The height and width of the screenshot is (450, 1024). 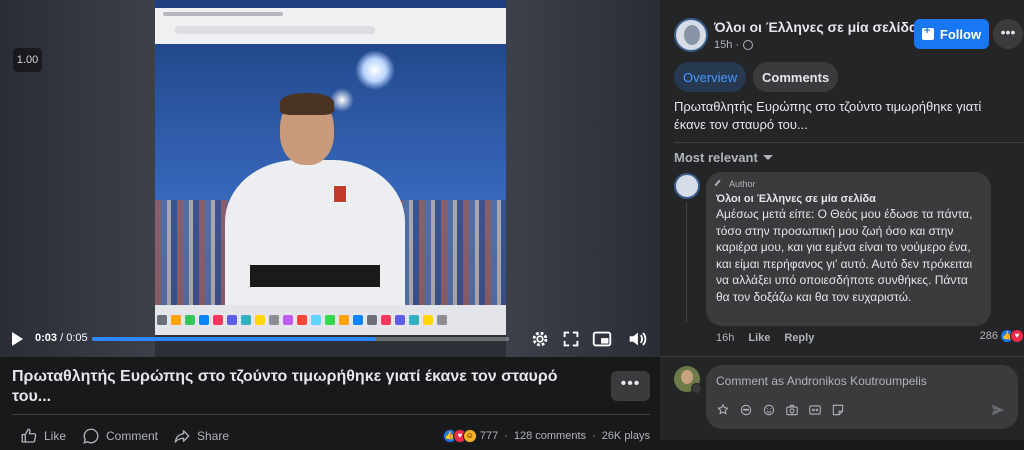 I want to click on time-current: 0:03, so click(x=46, y=338).